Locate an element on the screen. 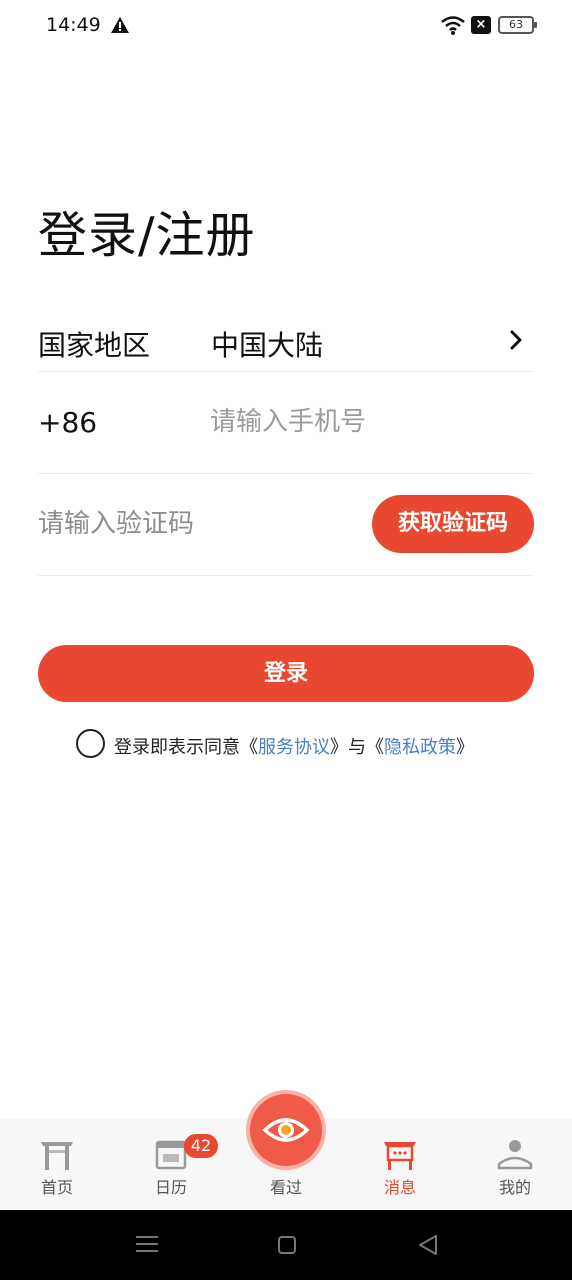  login-button: 登录 is located at coordinates (286, 673).